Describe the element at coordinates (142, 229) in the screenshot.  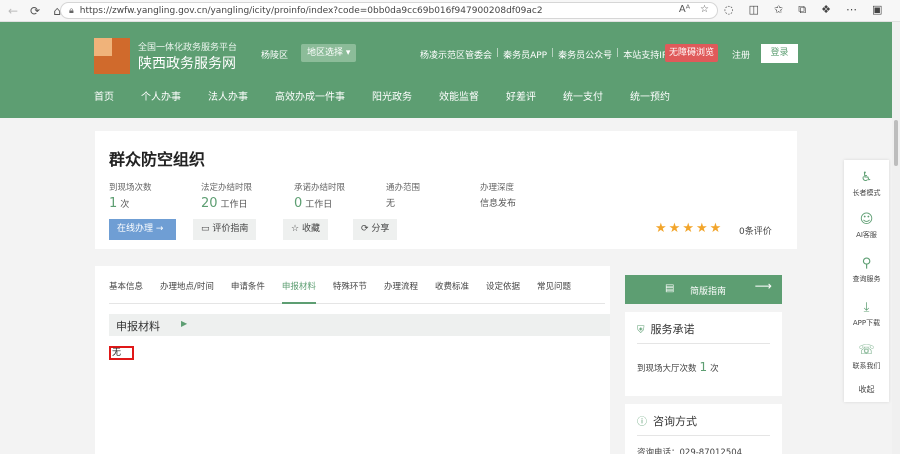
I see `online-apply-button: 在线办理 →` at that location.